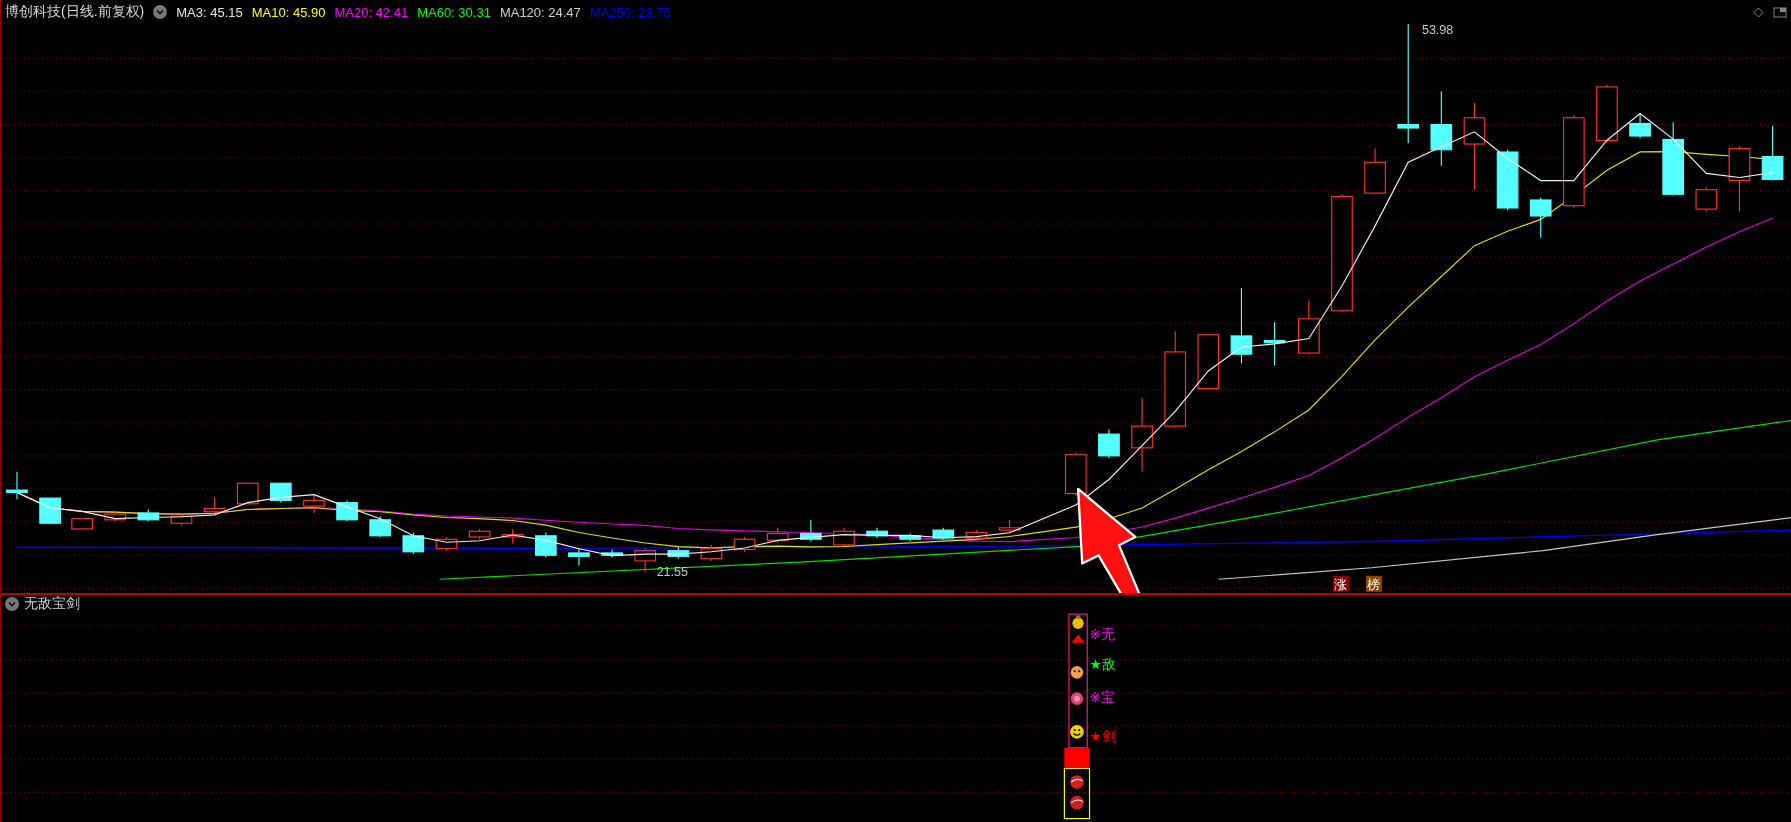 This screenshot has width=1791, height=822. I want to click on sun-face-icon, so click(1077, 672).